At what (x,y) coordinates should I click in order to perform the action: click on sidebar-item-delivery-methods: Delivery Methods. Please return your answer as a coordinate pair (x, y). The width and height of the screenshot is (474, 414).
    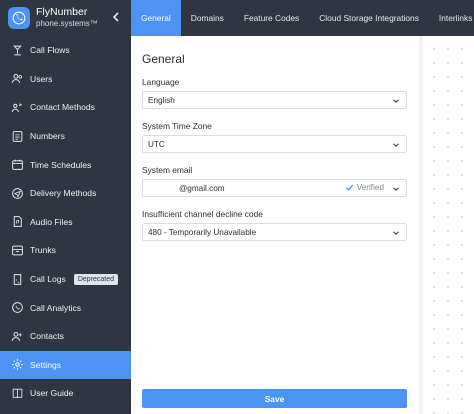
    Looking at the image, I should click on (65, 193).